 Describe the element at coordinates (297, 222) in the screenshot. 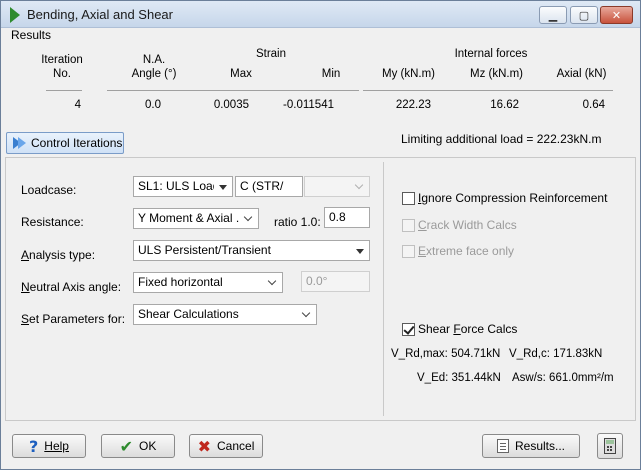

I see `ratio-label: ratio 1.0:` at that location.